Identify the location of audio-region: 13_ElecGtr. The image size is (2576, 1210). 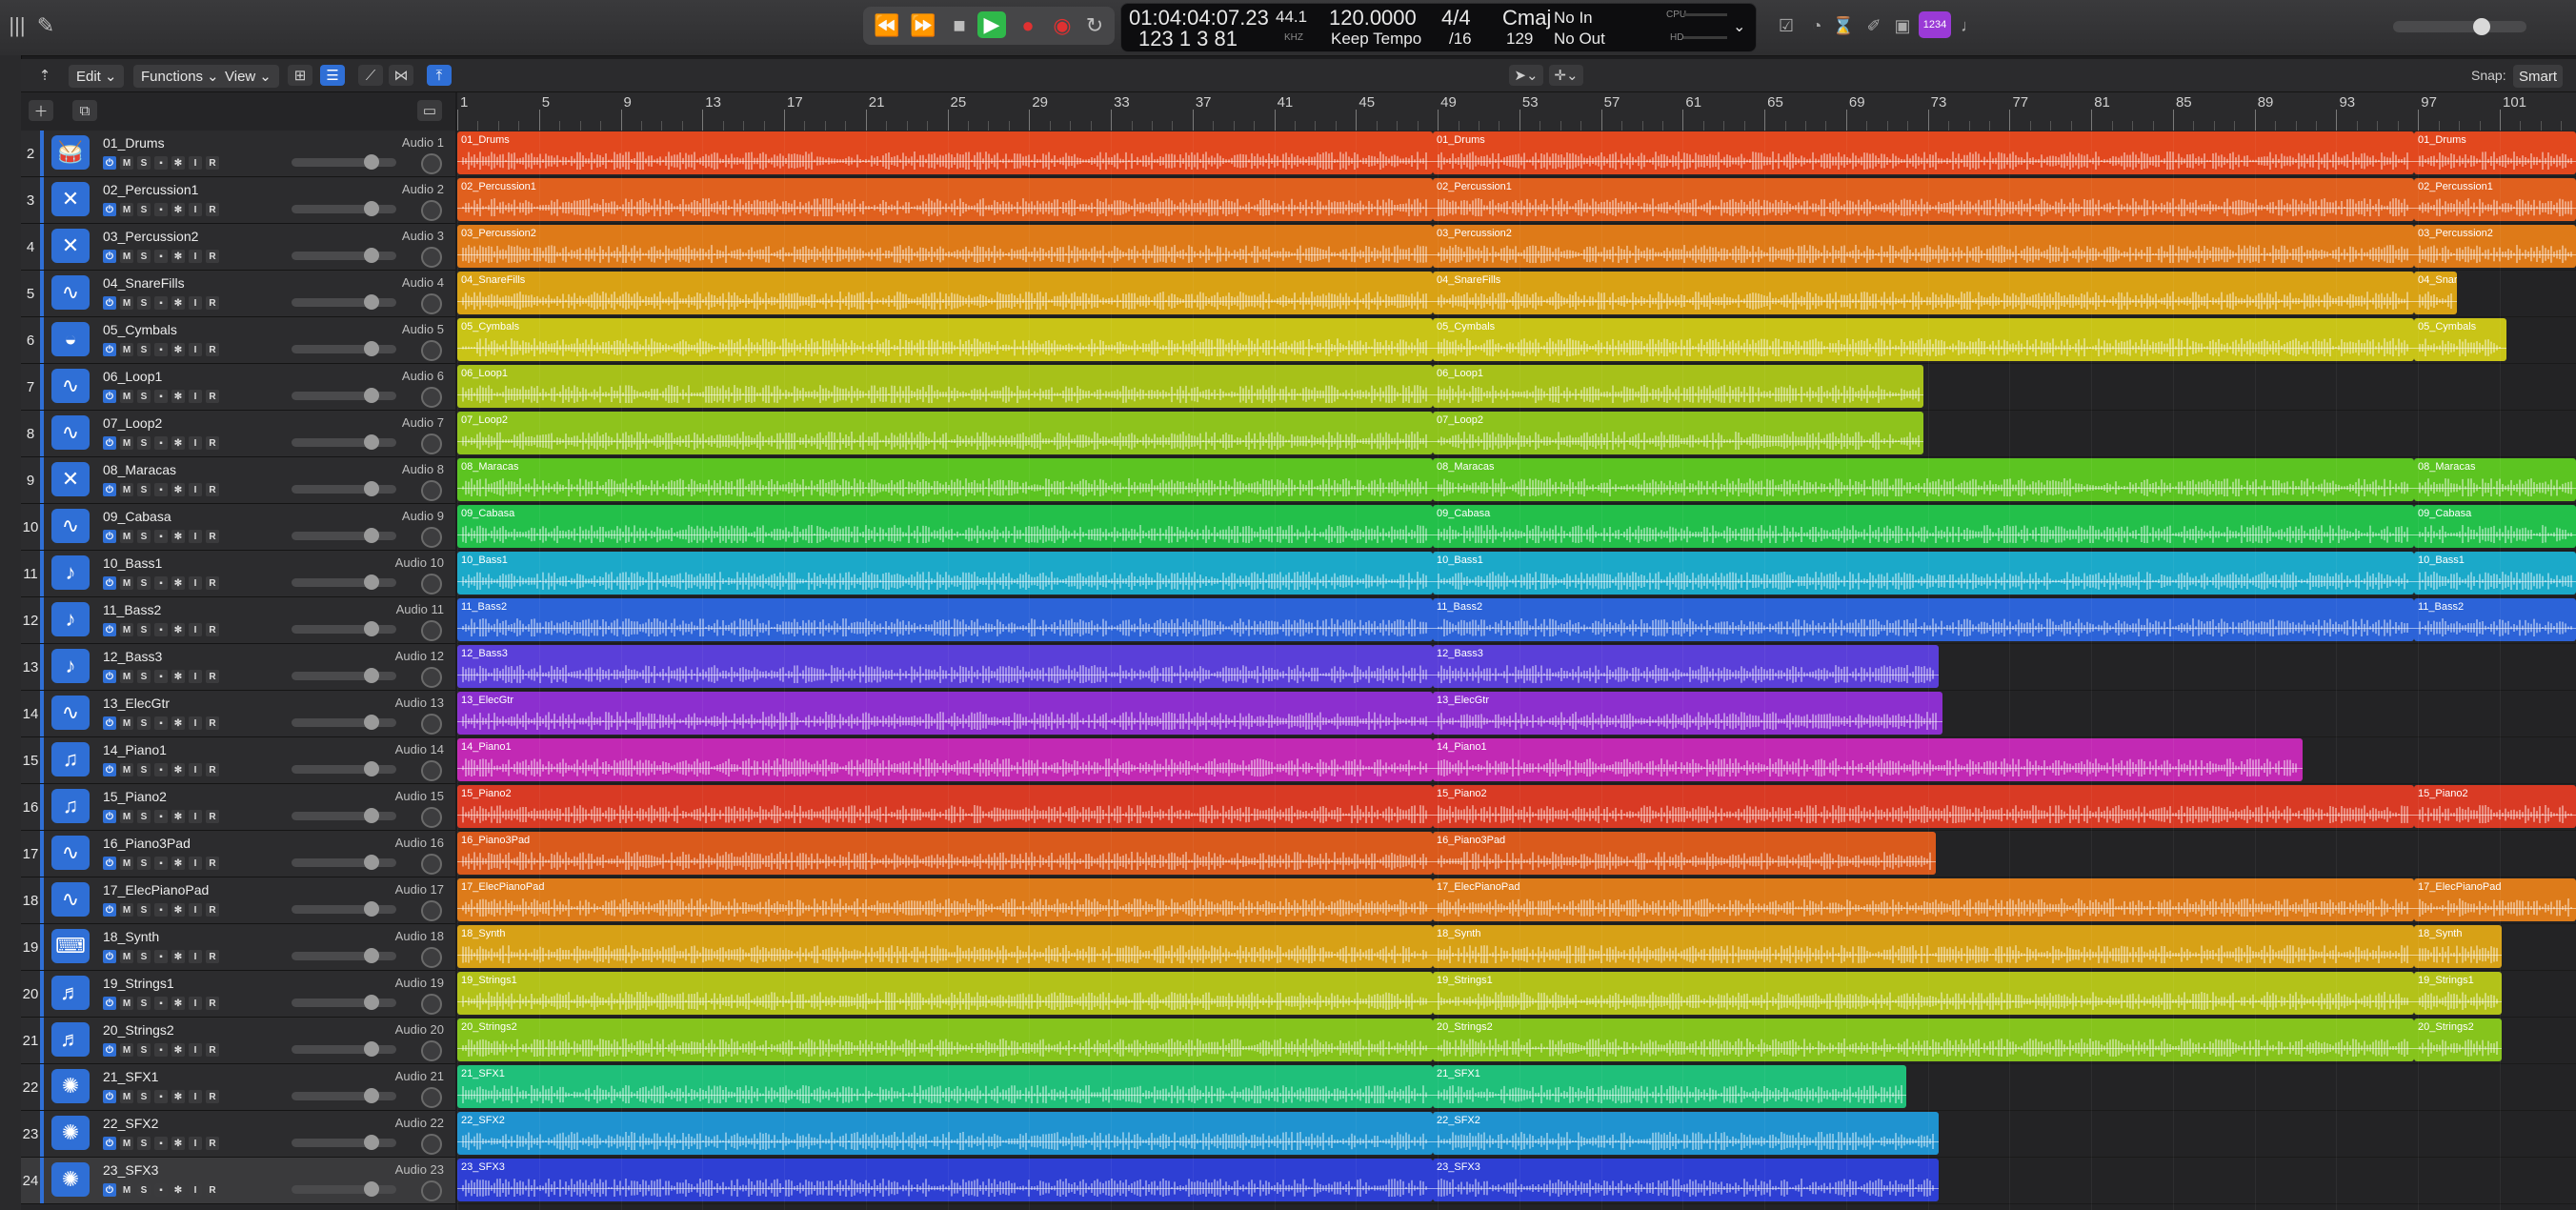
(1687, 713).